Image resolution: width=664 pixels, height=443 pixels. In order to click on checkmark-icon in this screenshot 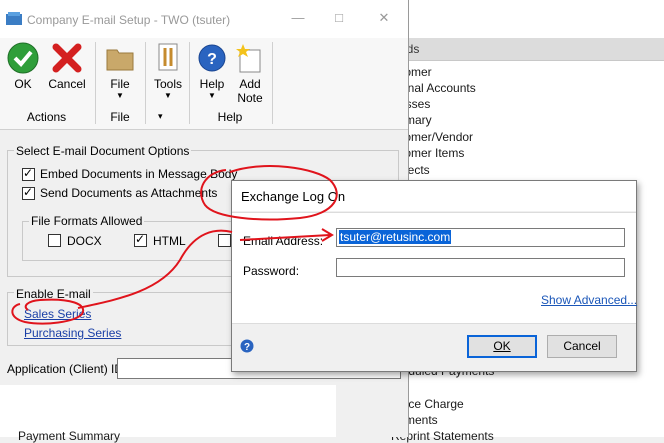, I will do `click(23, 58)`.